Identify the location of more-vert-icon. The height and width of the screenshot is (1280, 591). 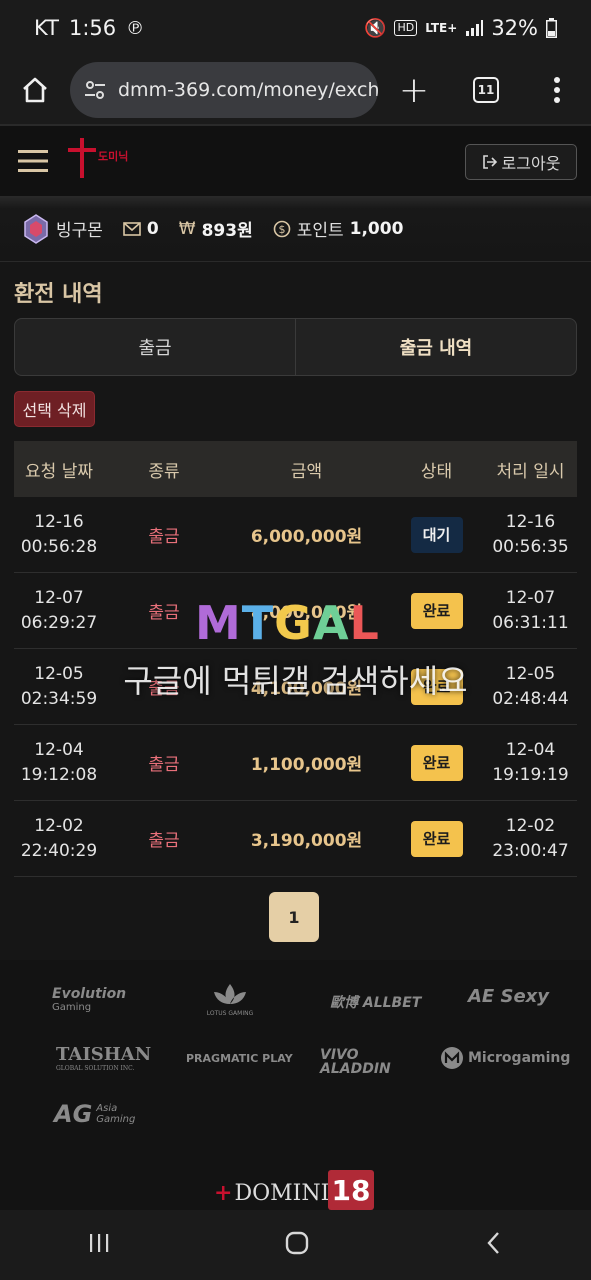
(556, 90).